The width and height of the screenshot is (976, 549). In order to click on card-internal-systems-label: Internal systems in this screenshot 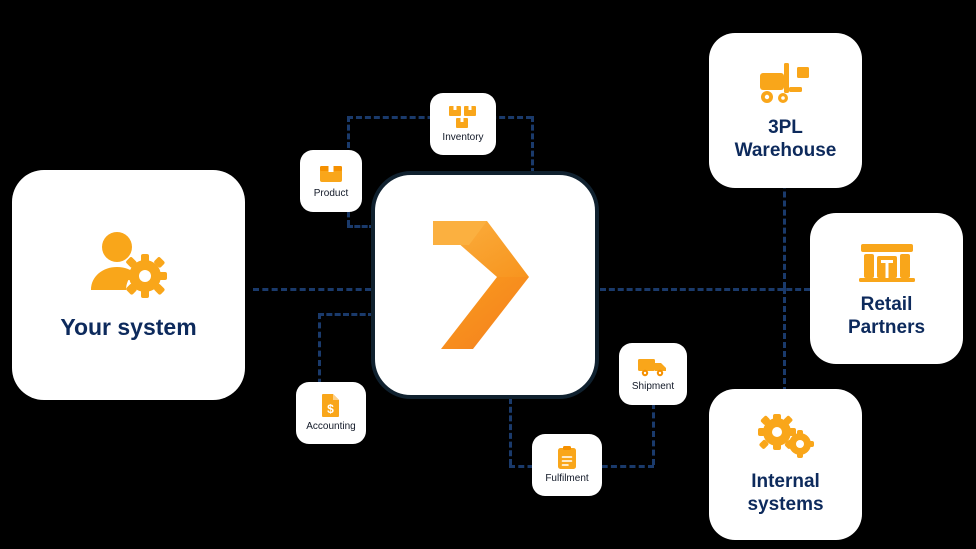, I will do `click(785, 493)`.